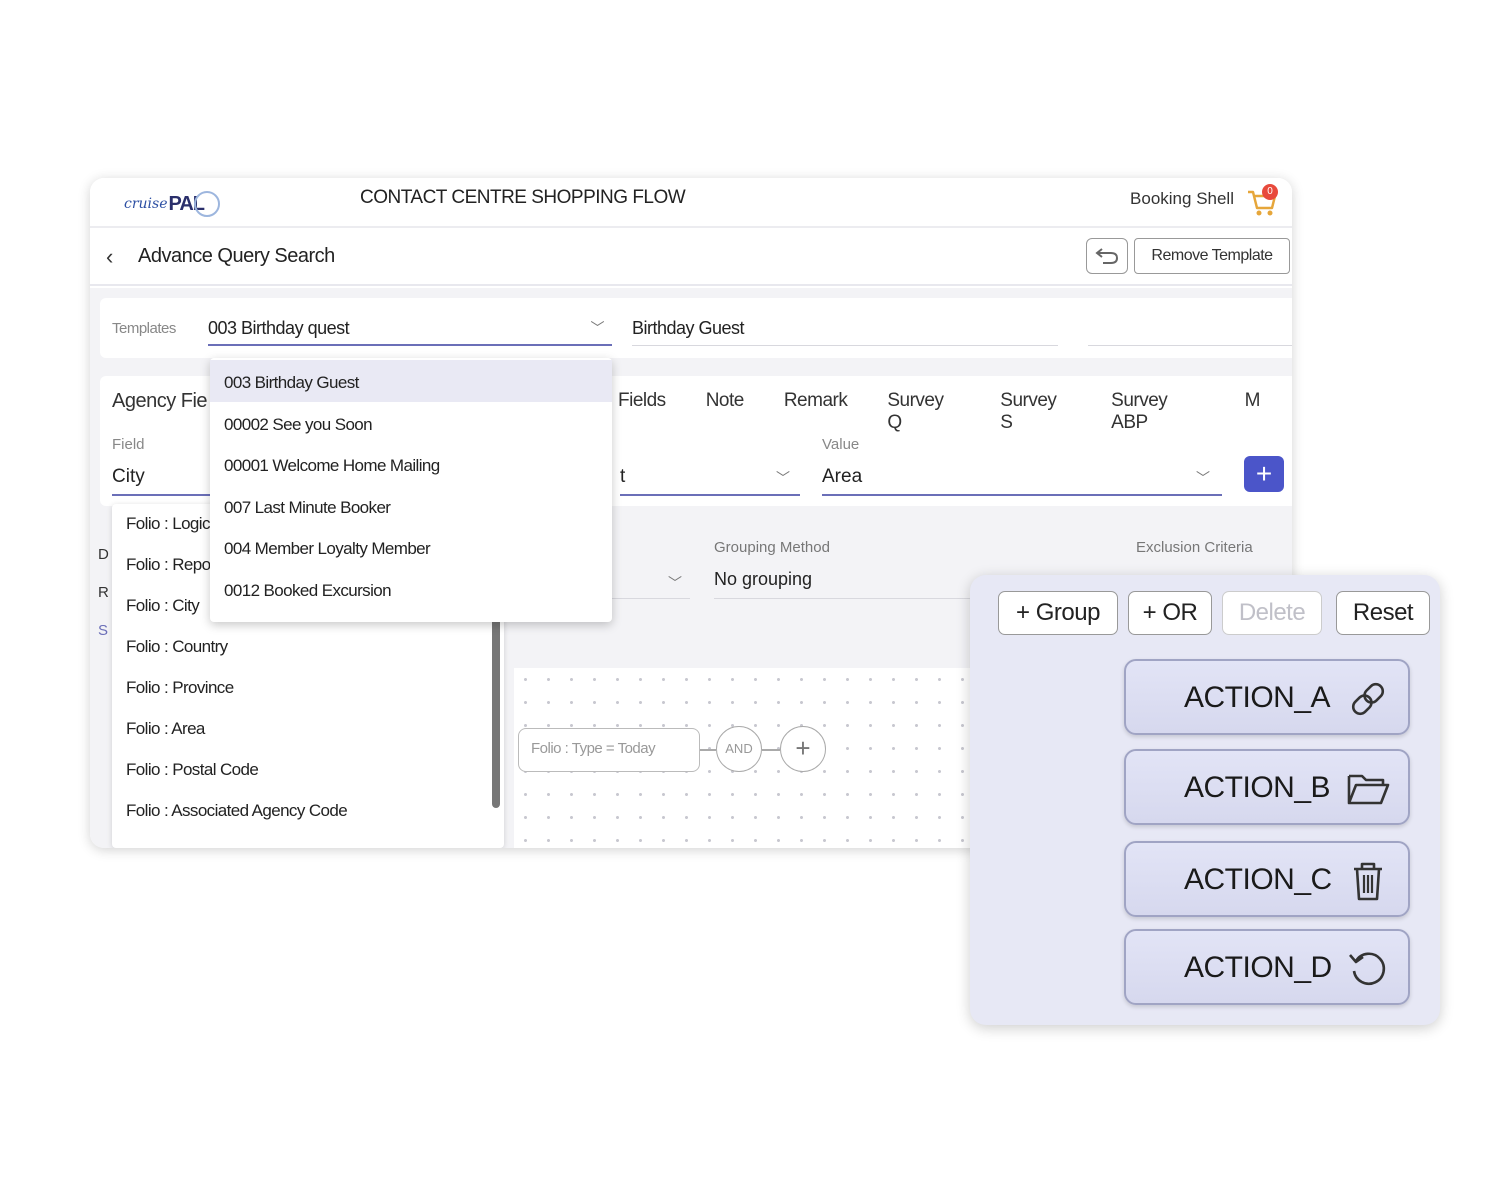 The width and height of the screenshot is (1500, 1200). Describe the element at coordinates (411, 547) in the screenshot. I see `template-option: 004 Member Loyalty Member` at that location.